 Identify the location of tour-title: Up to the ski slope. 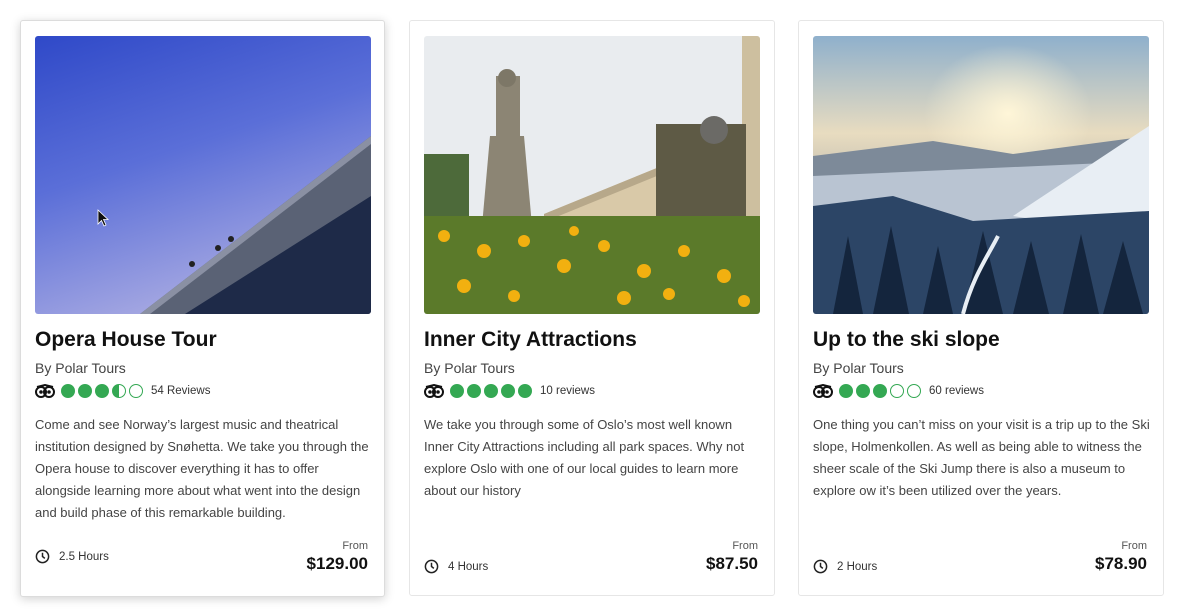
(906, 340).